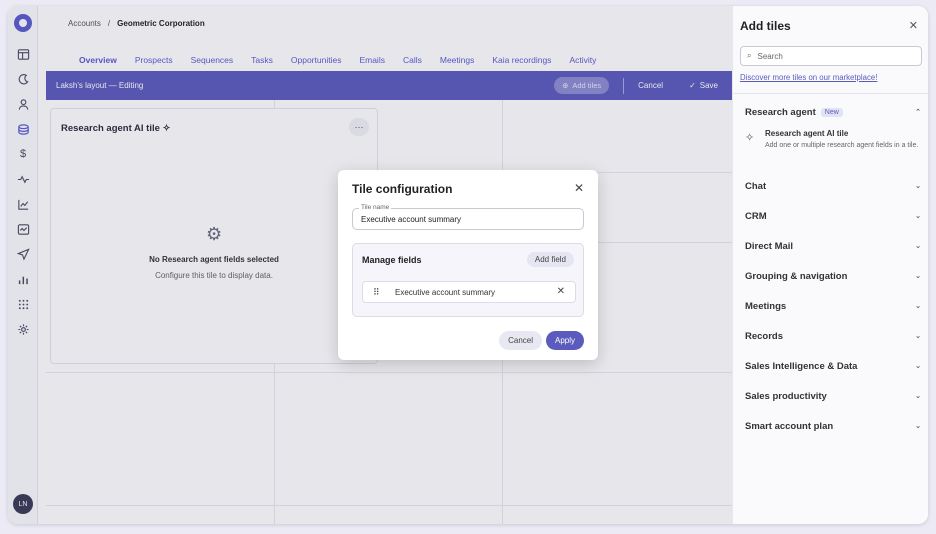 This screenshot has height=534, width=936. Describe the element at coordinates (765, 26) in the screenshot. I see `panel-title: Add tiles` at that location.